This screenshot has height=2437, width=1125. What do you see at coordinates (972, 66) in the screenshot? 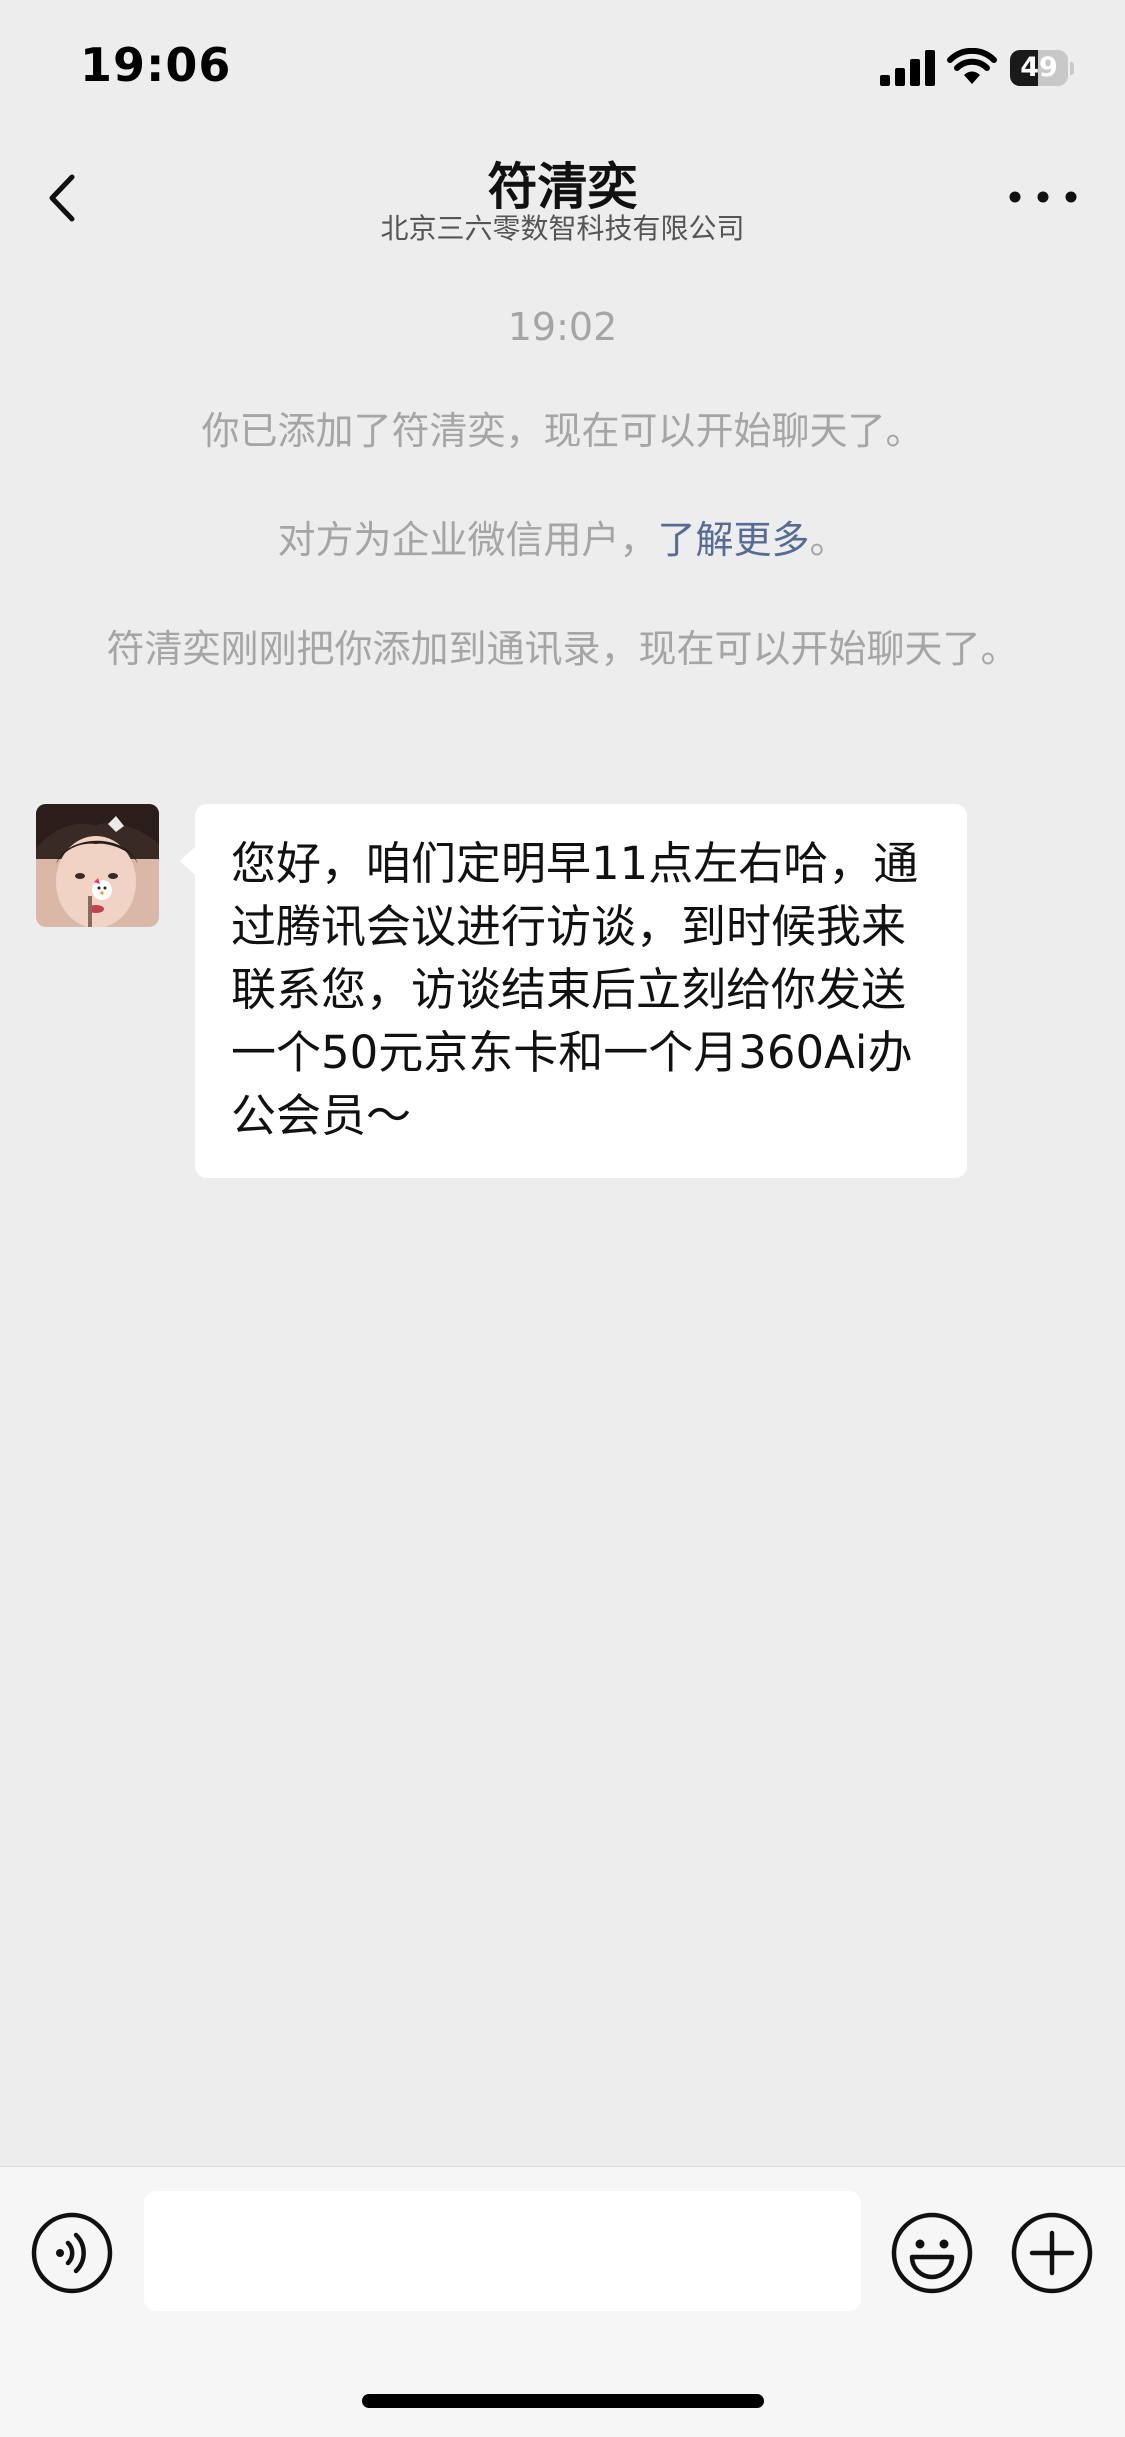
I see `wifi-icon` at bounding box center [972, 66].